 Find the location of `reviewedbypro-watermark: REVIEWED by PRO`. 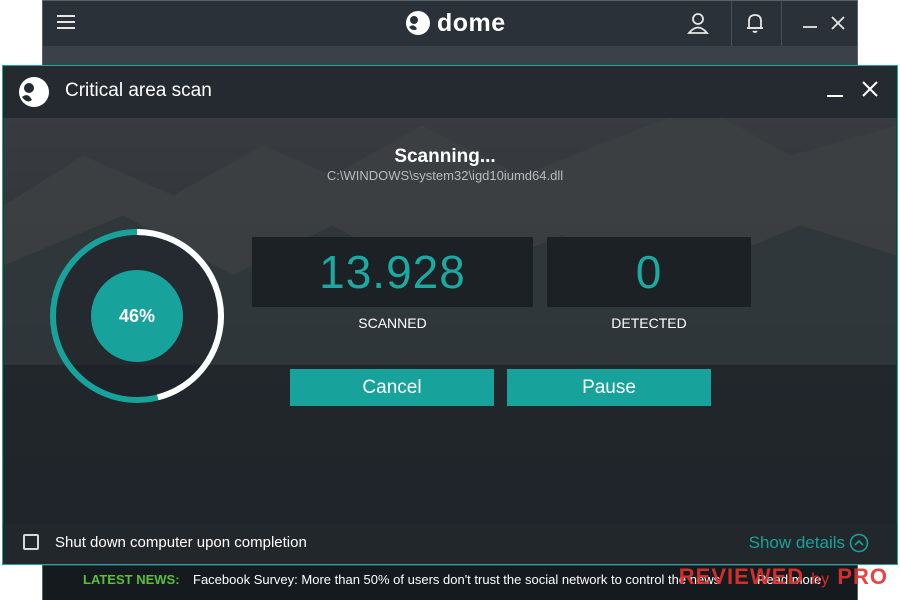

reviewedbypro-watermark: REVIEWED by PRO is located at coordinates (783, 577).